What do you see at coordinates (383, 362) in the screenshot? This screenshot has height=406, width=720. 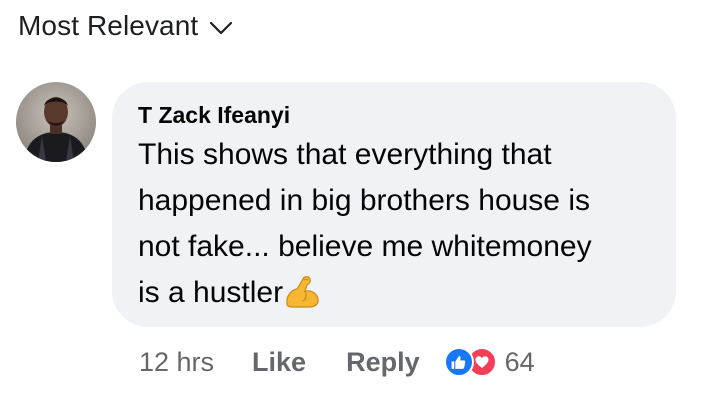 I see `reply-button: Reply` at bounding box center [383, 362].